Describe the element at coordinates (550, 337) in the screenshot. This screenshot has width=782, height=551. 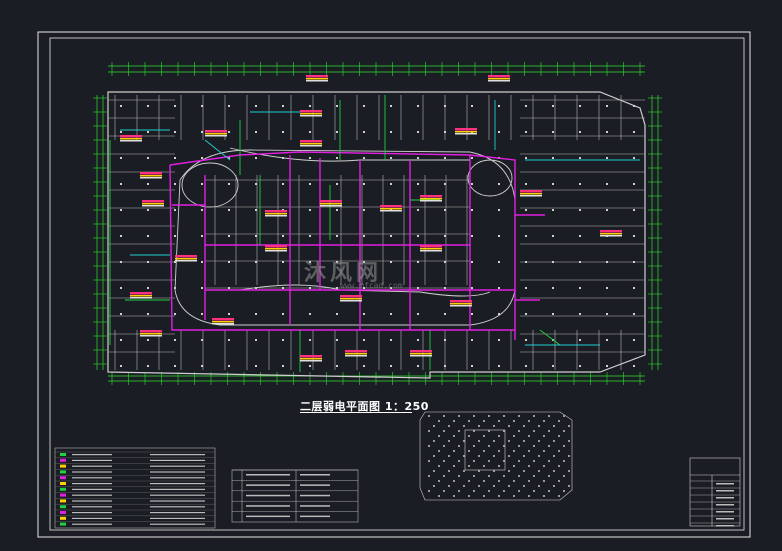
I see `green-run` at that location.